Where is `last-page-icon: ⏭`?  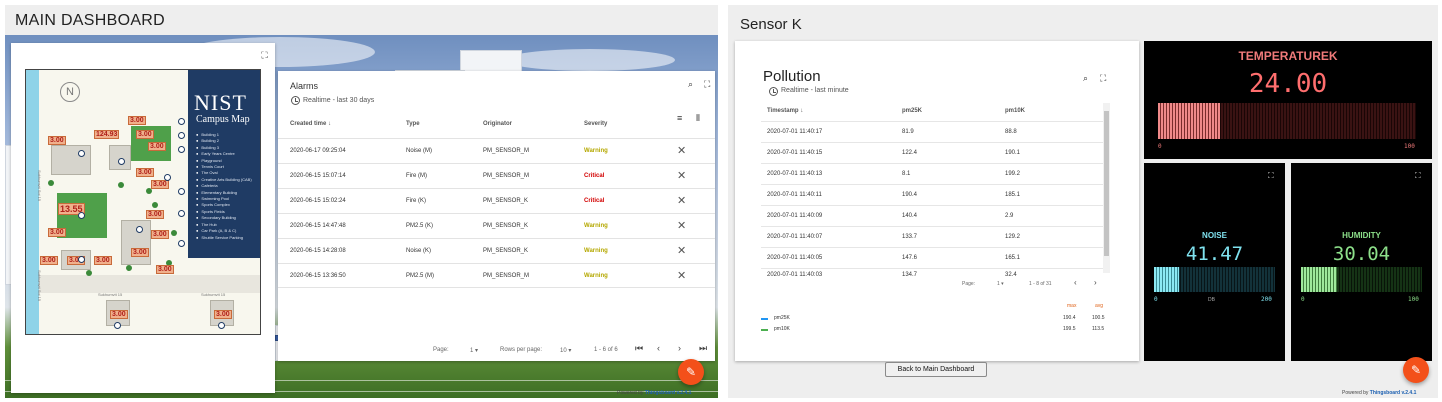 last-page-icon: ⏭ is located at coordinates (703, 348).